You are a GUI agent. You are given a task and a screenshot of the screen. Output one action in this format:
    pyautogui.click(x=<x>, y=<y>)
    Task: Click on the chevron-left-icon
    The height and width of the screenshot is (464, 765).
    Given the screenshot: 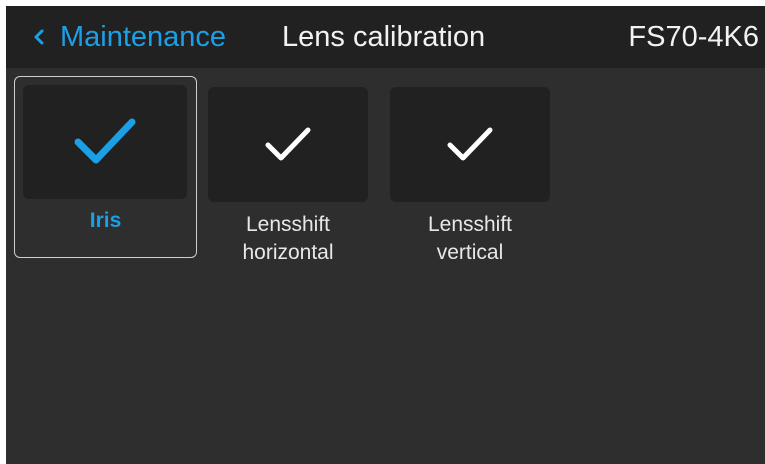 What is the action you would take?
    pyautogui.click(x=39, y=37)
    